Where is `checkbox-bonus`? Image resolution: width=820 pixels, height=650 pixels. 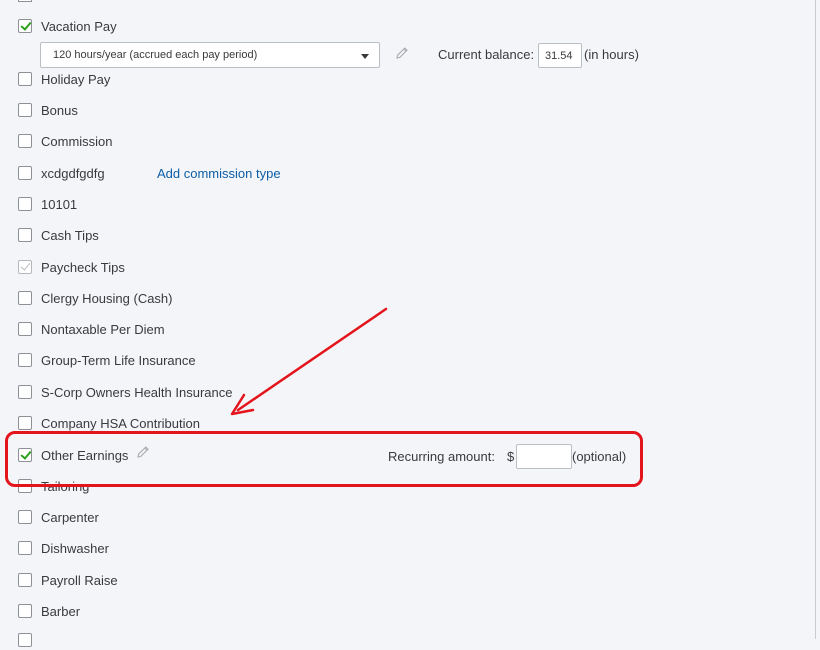 checkbox-bonus is located at coordinates (25, 110).